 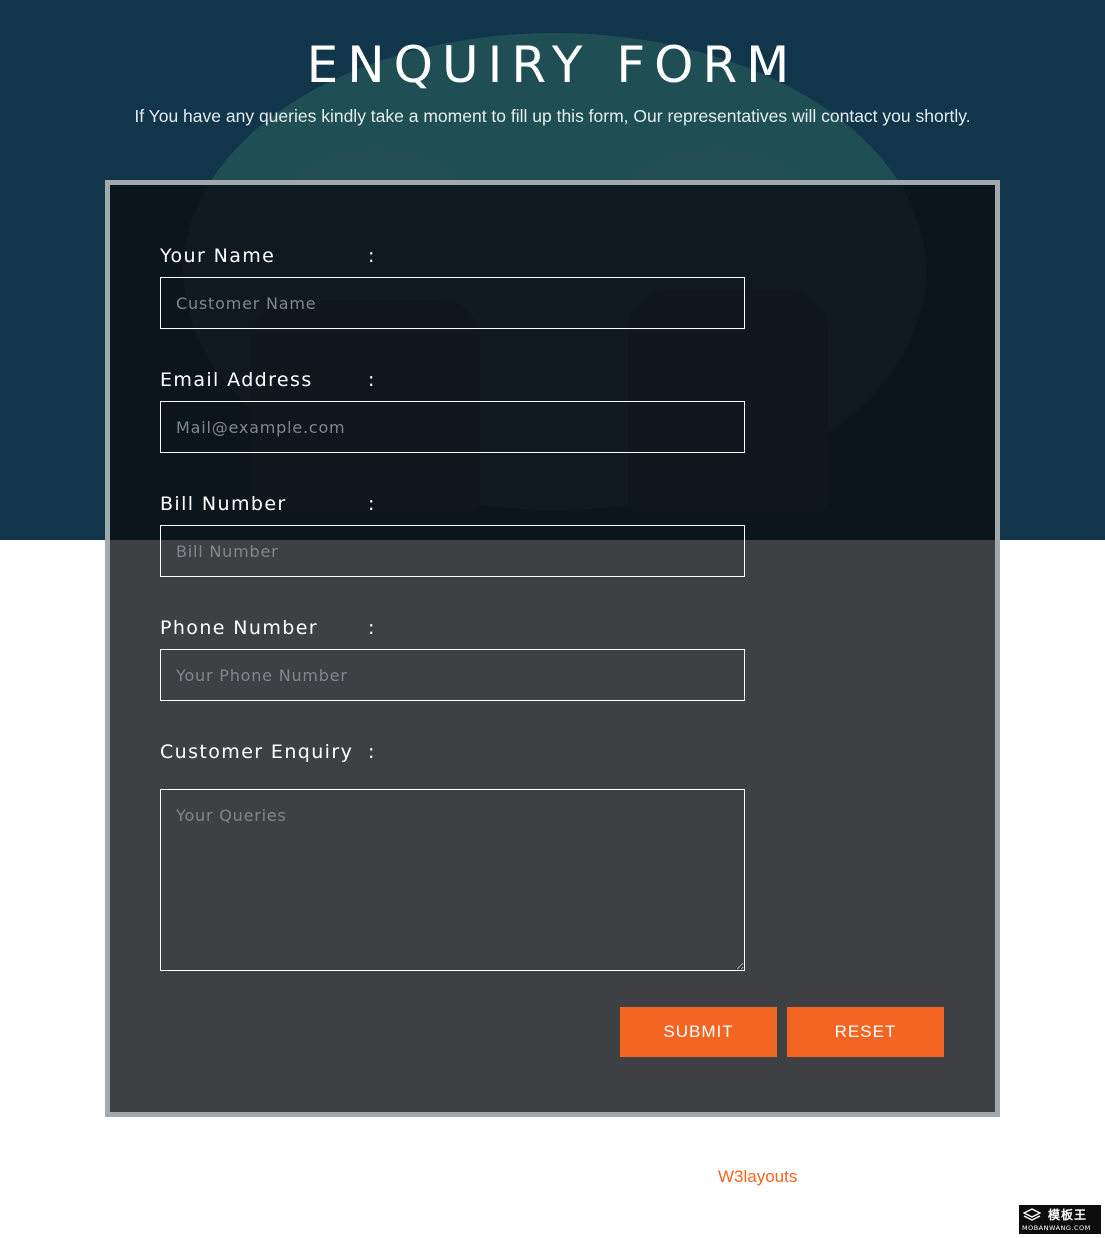 I want to click on enquiry-textarea, so click(x=452, y=880).